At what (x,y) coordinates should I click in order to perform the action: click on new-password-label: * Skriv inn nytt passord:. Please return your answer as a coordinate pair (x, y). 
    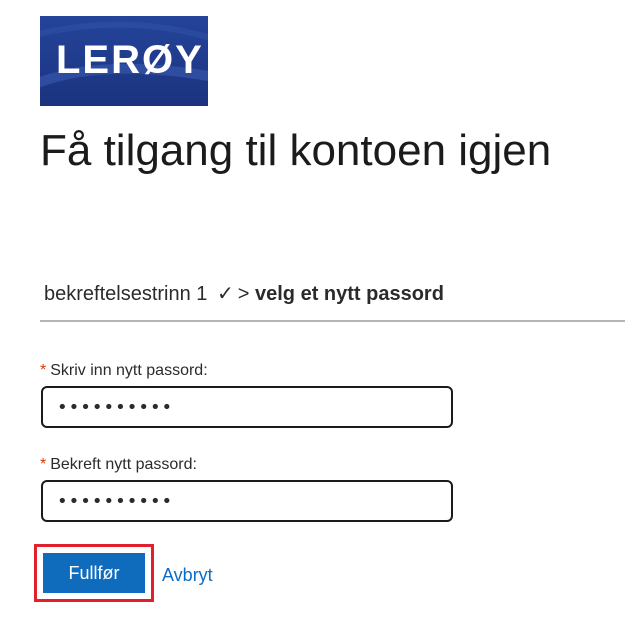
    Looking at the image, I should click on (124, 371).